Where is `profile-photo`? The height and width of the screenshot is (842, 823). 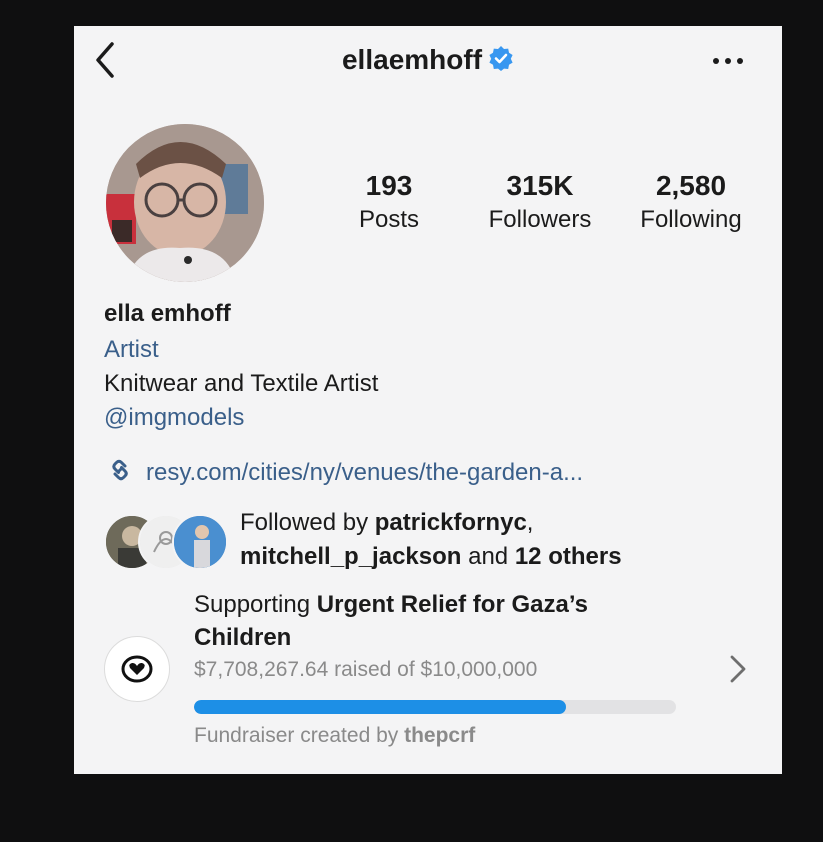 profile-photo is located at coordinates (185, 203).